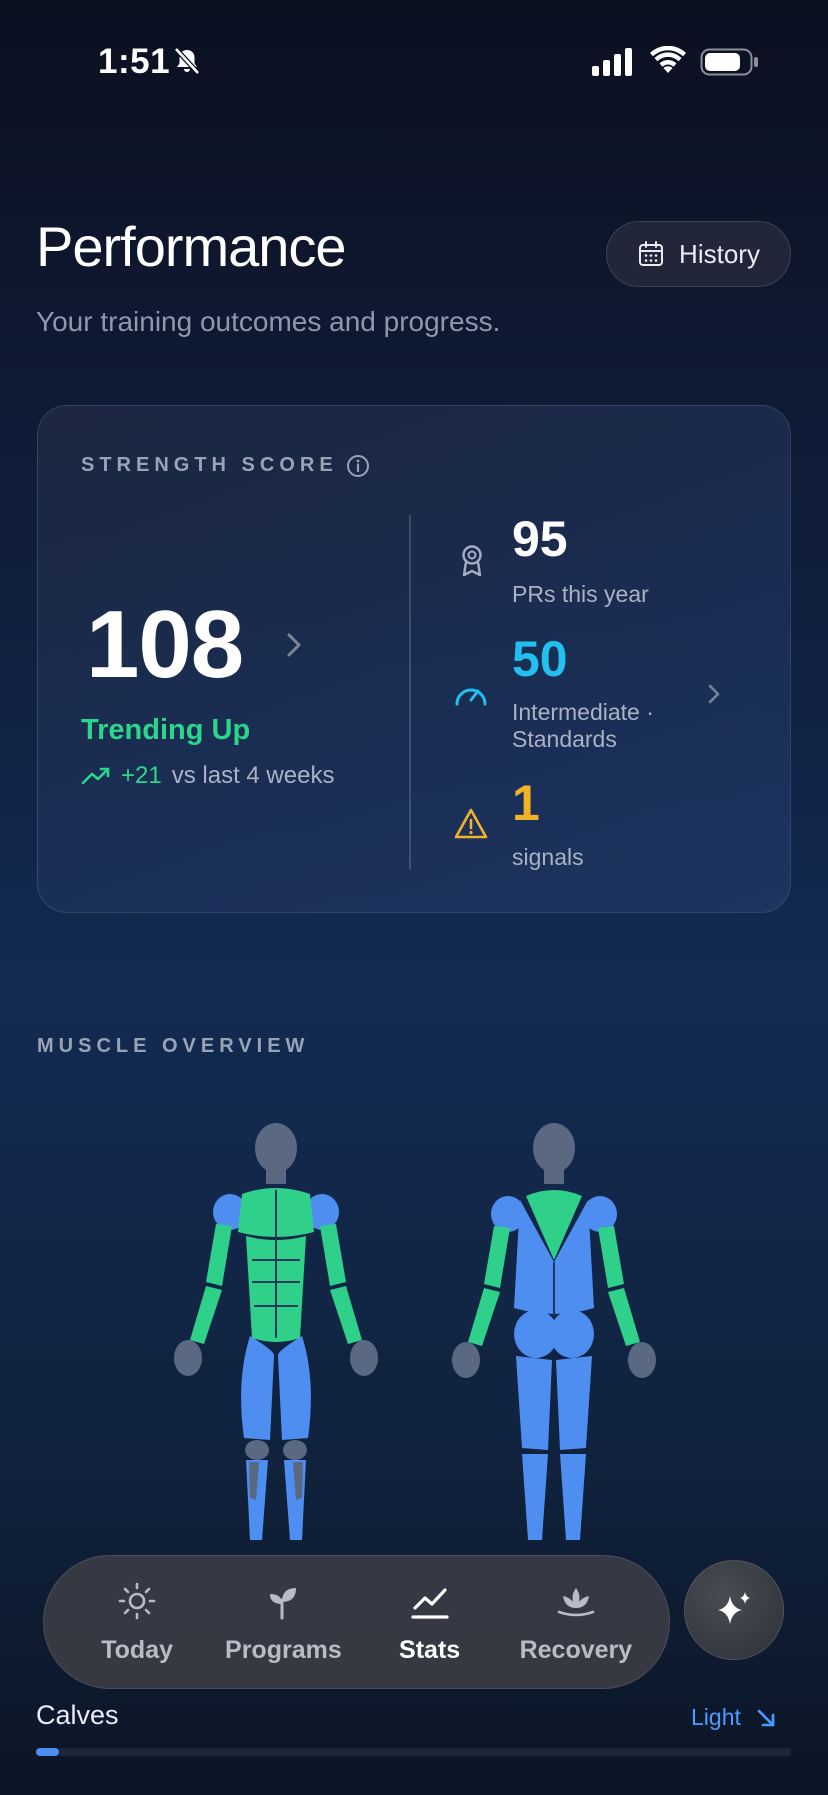  What do you see at coordinates (471, 697) in the screenshot?
I see `gauge-icon` at bounding box center [471, 697].